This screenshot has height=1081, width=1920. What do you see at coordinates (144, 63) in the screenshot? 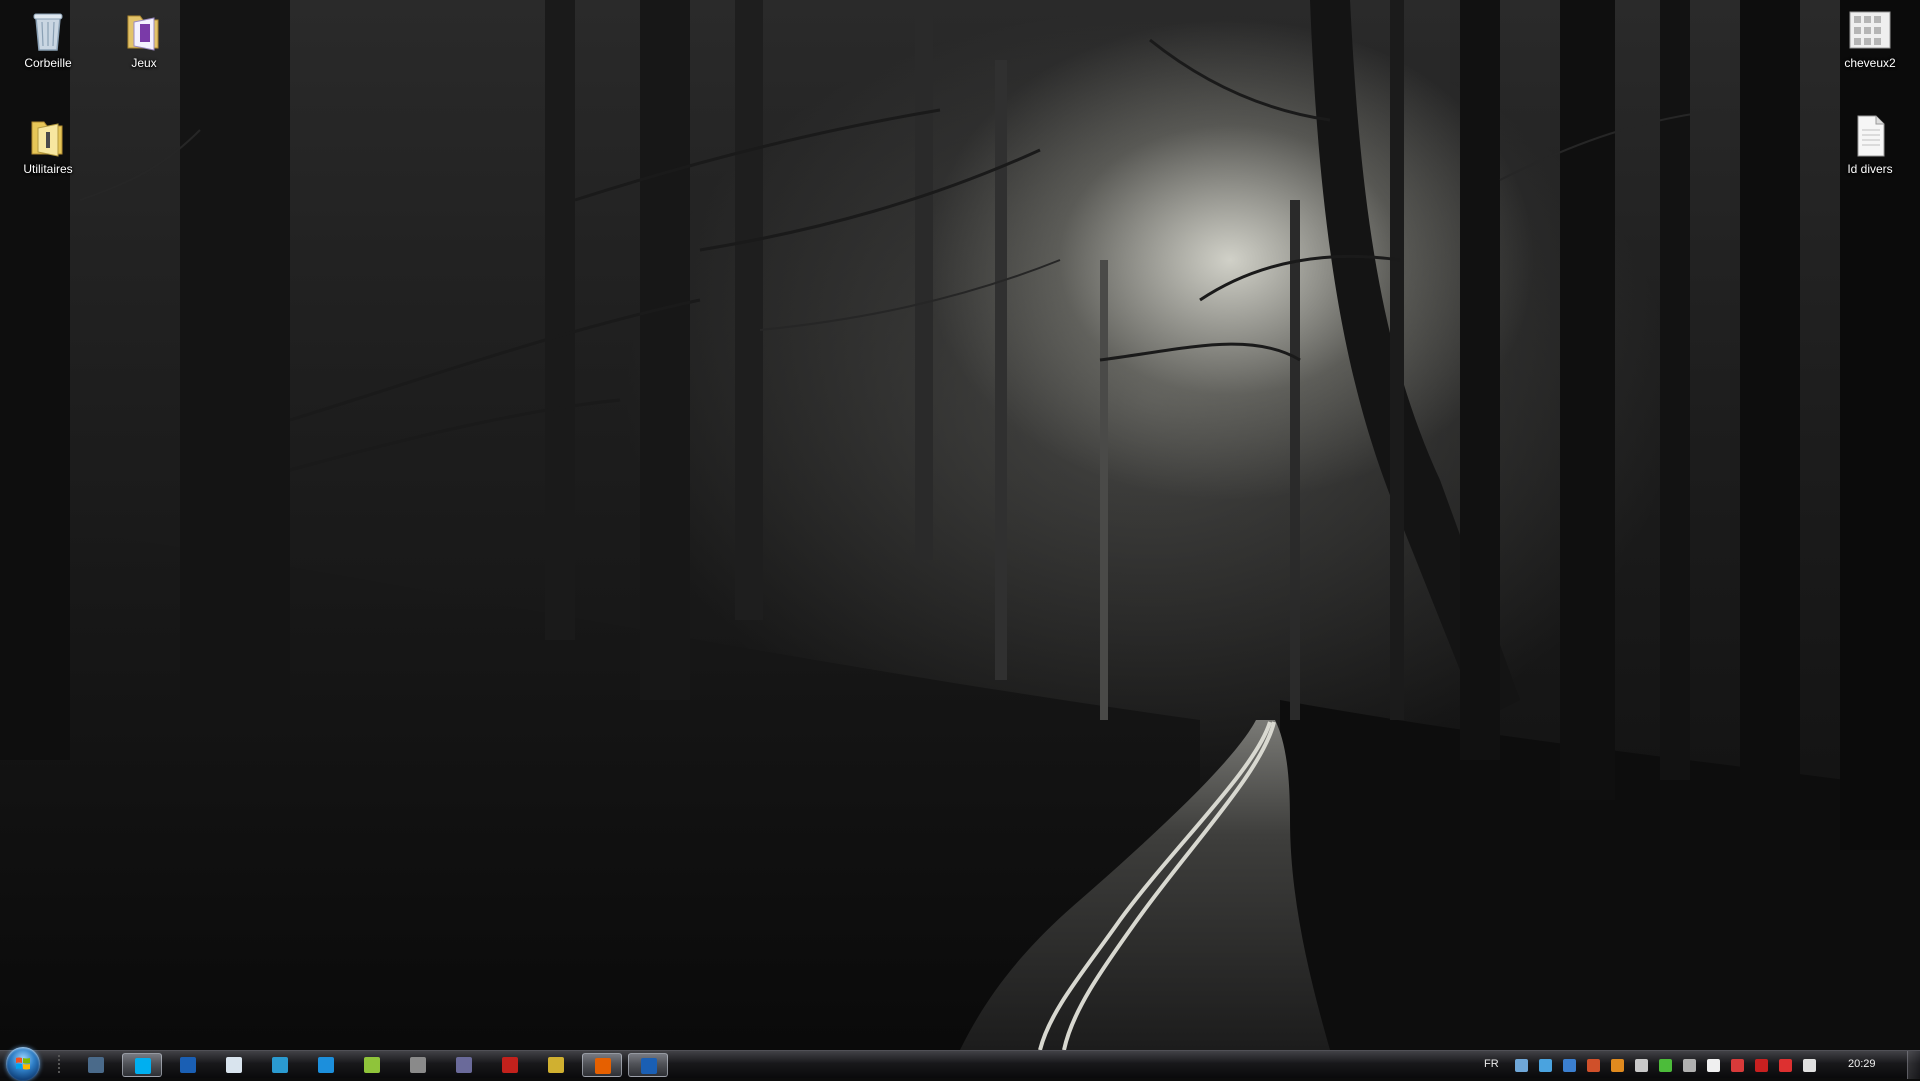
I see `desktop-icon-label: Jeux` at bounding box center [144, 63].